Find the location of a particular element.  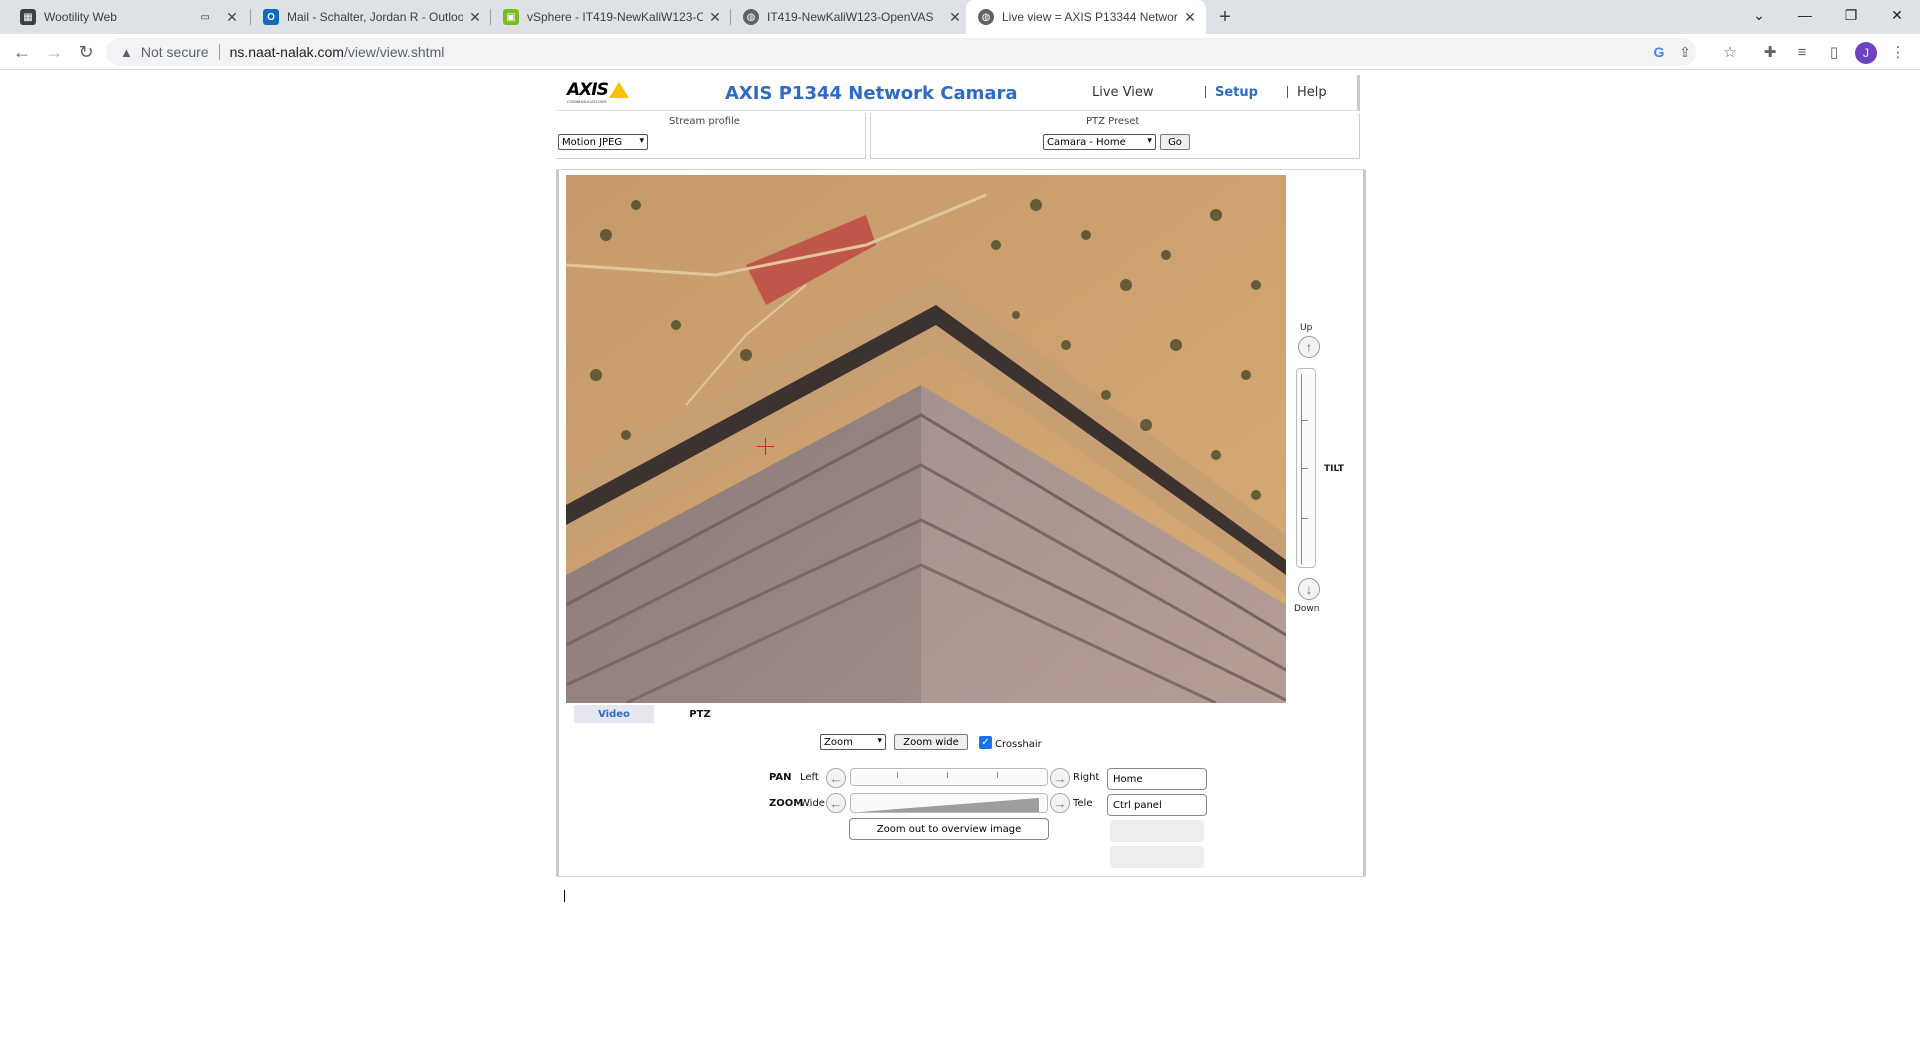

zoom-overview-button: Zoom out to overview image is located at coordinates (949, 829).